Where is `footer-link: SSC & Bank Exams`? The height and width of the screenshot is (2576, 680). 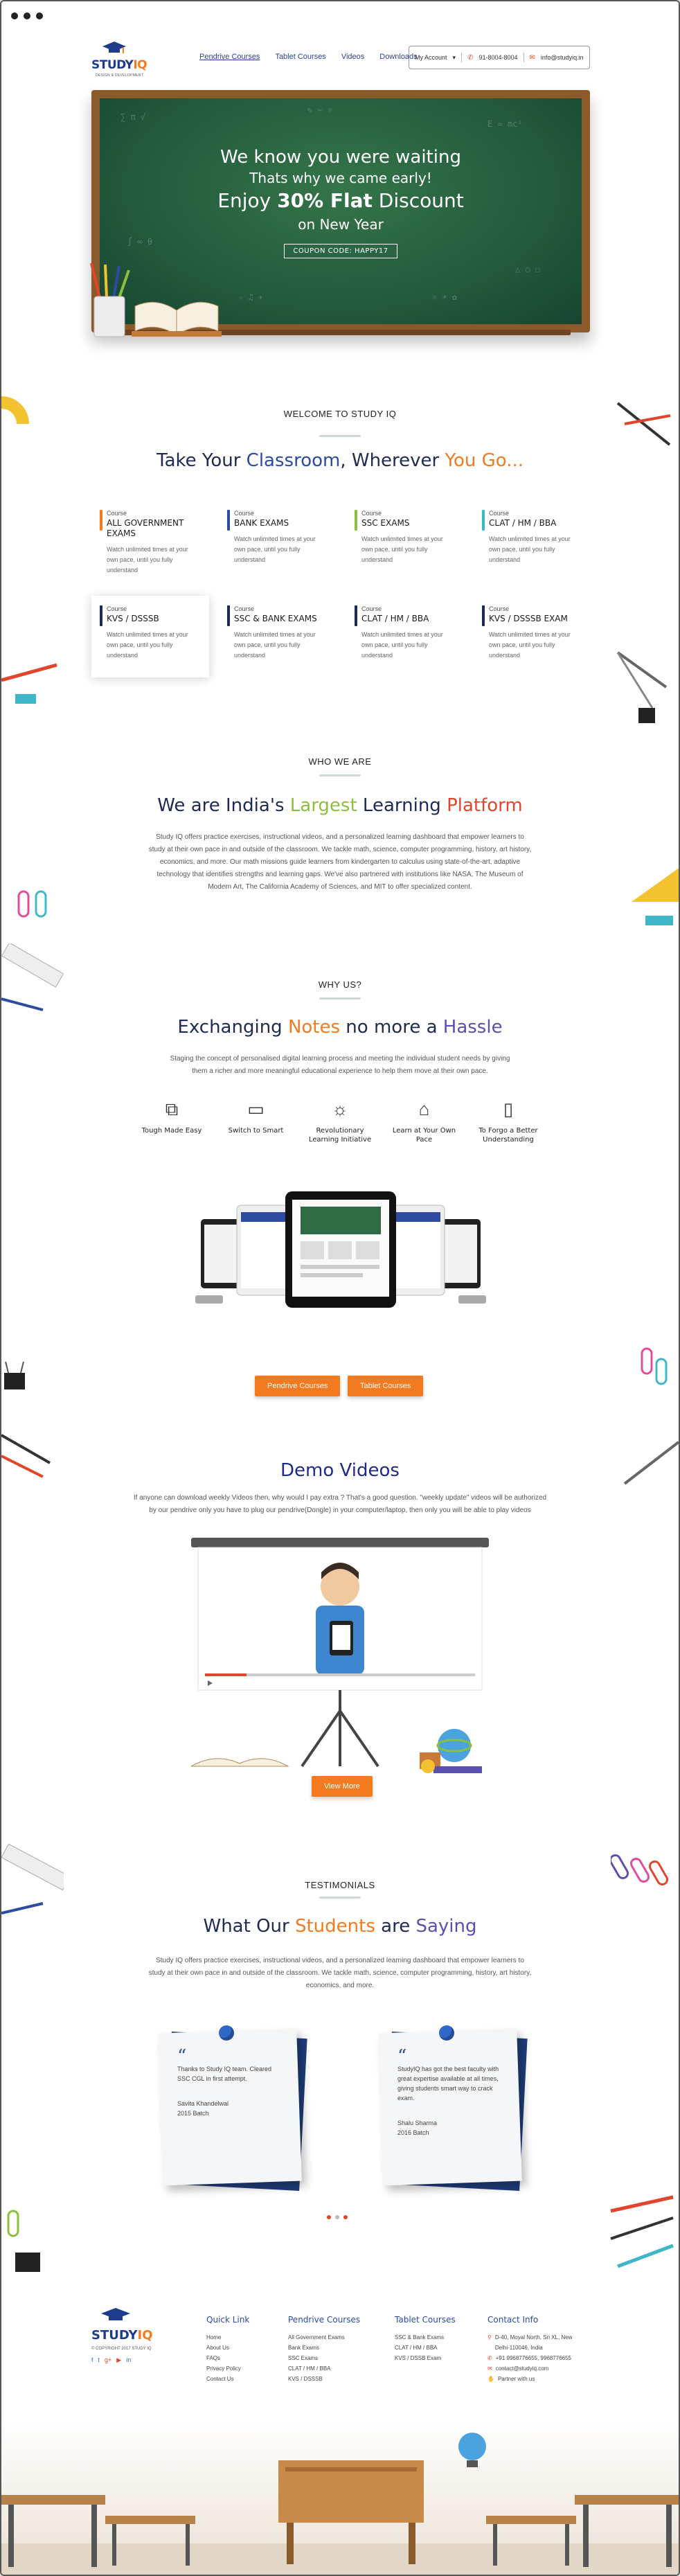 footer-link: SSC & Bank Exams is located at coordinates (425, 2337).